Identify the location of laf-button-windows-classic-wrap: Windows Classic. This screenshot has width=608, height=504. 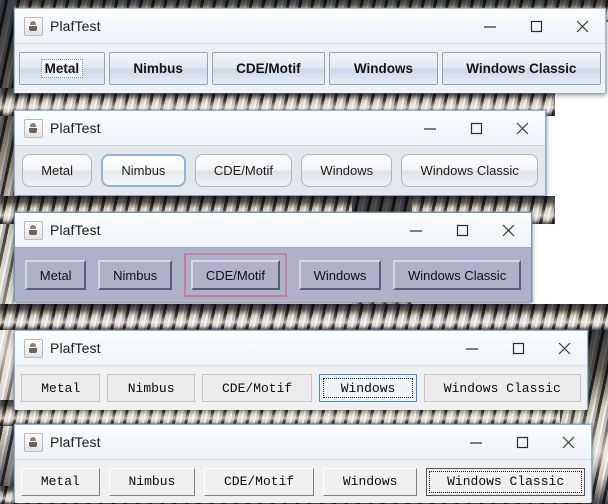
(457, 275).